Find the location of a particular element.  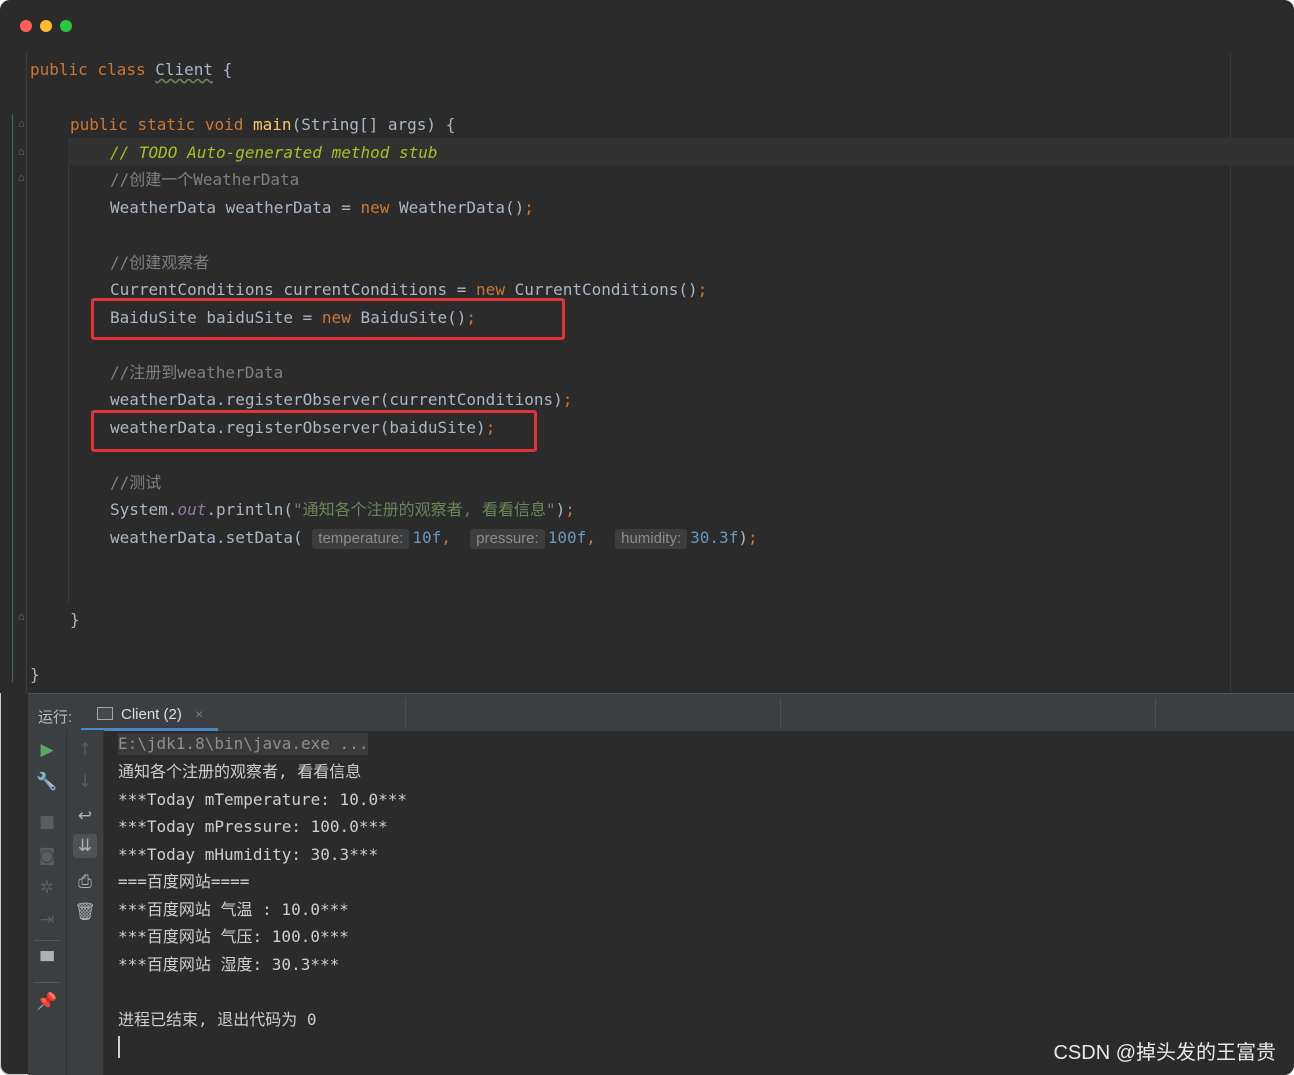

code-text: CurrentConditions() is located at coordinates (601, 289).